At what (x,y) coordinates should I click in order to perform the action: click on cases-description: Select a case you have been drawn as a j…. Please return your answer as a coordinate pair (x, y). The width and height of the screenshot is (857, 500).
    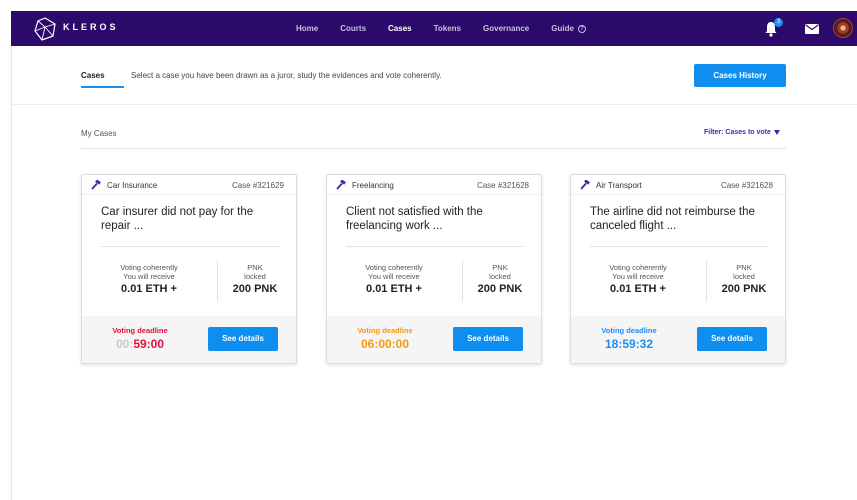
    Looking at the image, I should click on (286, 75).